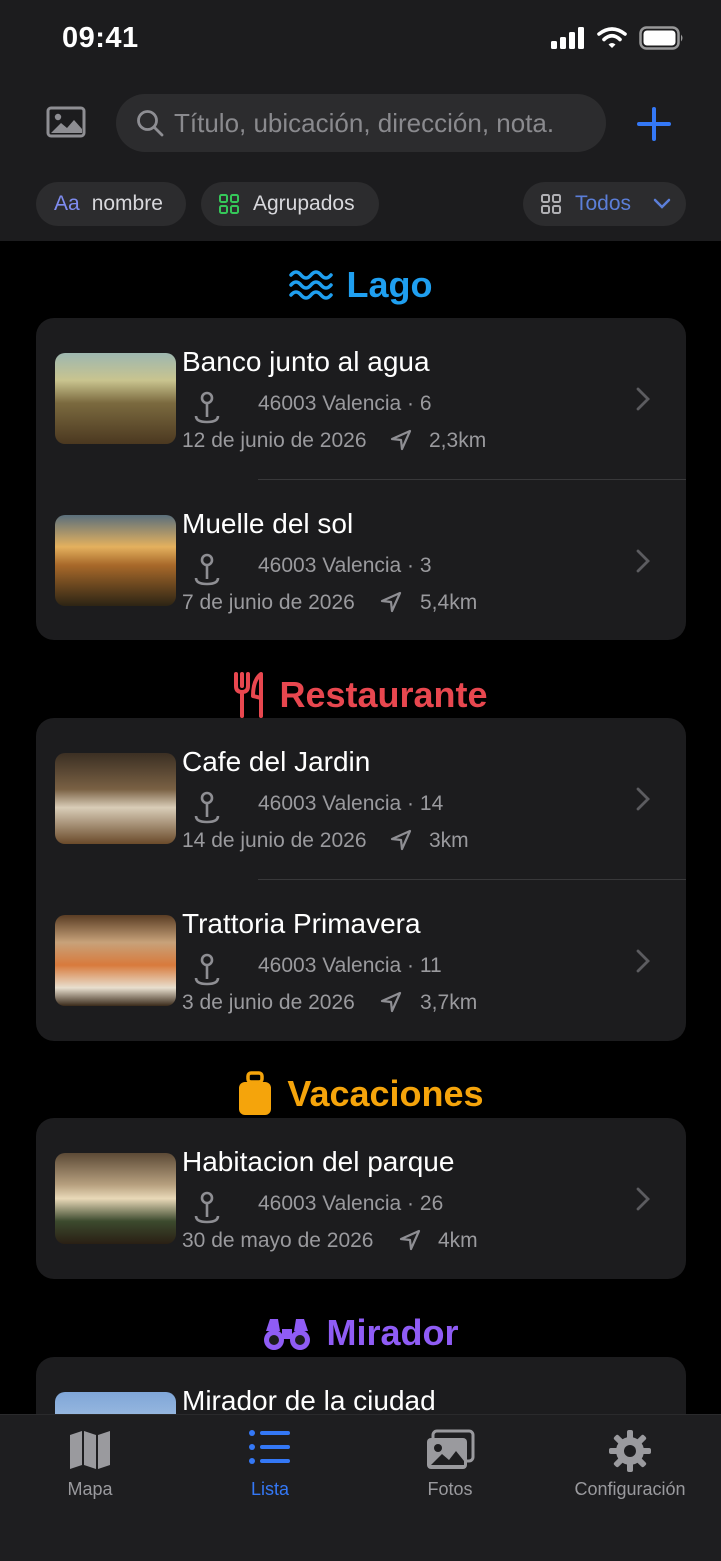  I want to click on tab-bar: Mapa Lista Fotos Configuración, so click(360, 1487).